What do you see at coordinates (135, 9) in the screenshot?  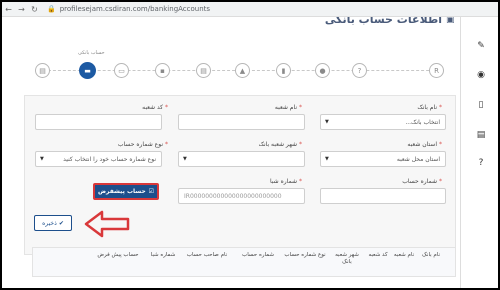 I see `url-text: profilesejam.csdiran.com/bankingAccounts` at bounding box center [135, 9].